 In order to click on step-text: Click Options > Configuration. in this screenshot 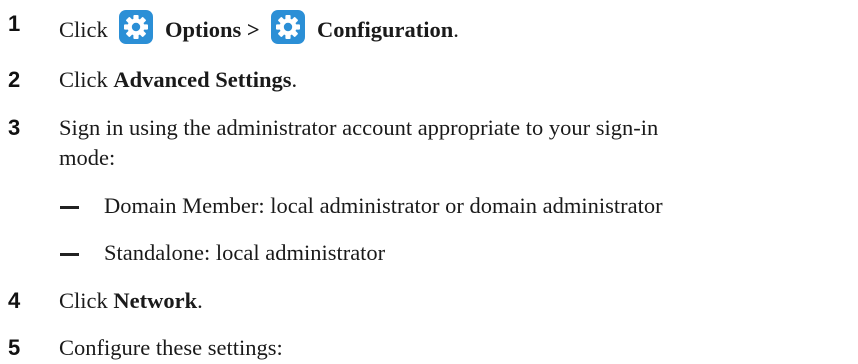, I will do `click(454, 27)`.